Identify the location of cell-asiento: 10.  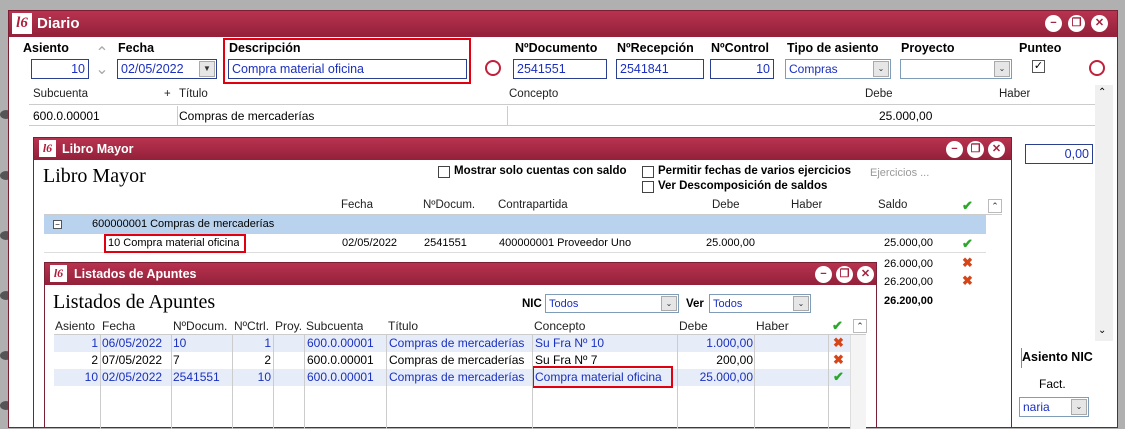
(91, 377).